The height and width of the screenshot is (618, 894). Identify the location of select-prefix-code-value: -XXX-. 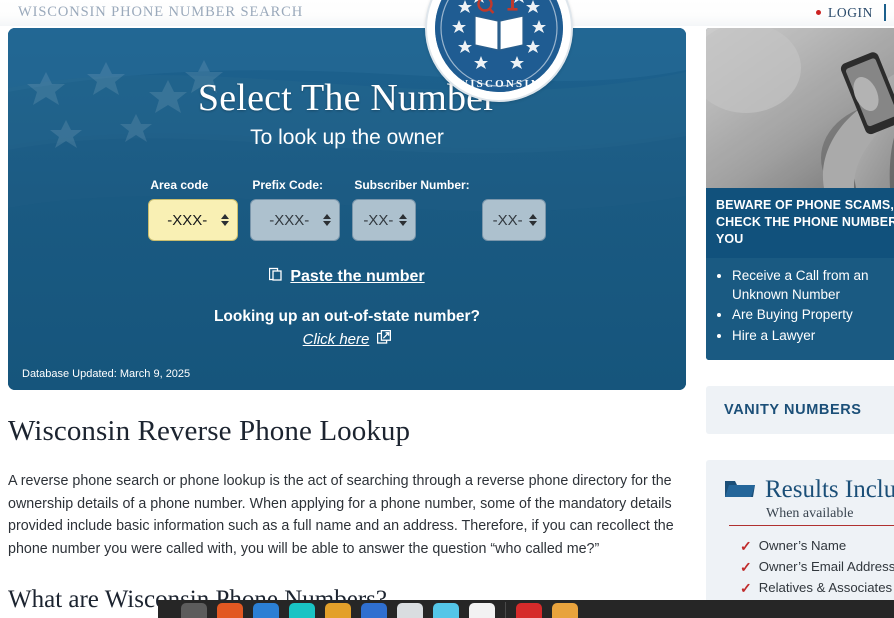
(289, 220).